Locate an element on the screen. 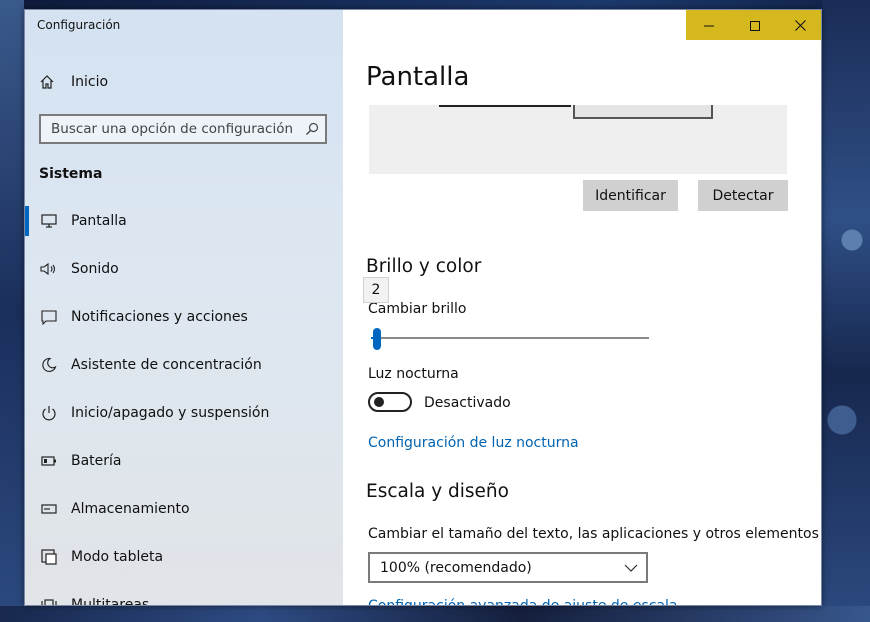 The image size is (870, 622). sidebar-item-bateria: Batería is located at coordinates (184, 461).